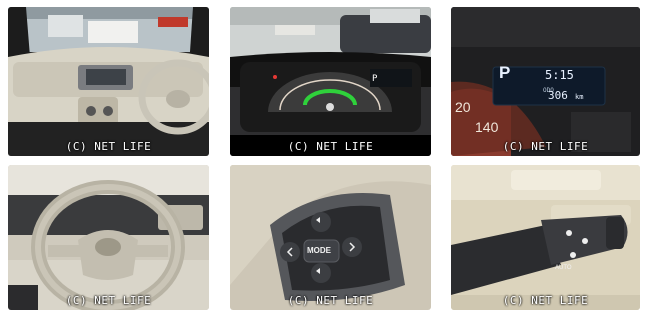  I want to click on svg-text: P, so click(375, 79).